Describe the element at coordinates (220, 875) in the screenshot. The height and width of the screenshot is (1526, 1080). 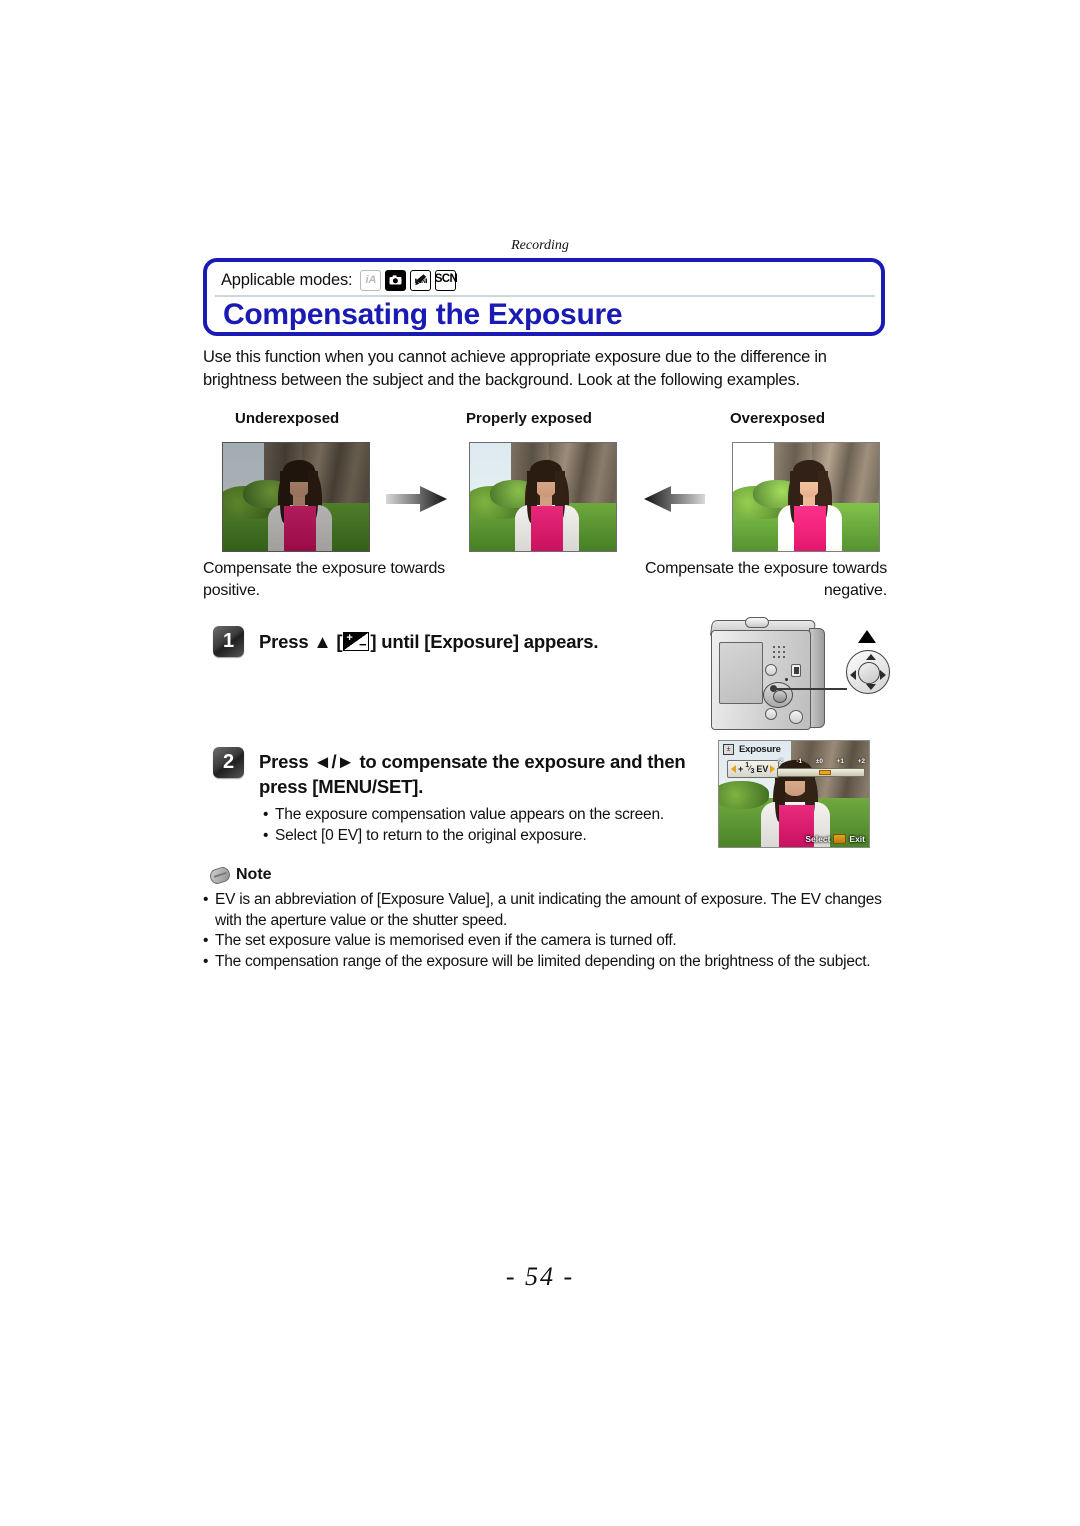
I see `note-pencil-icon` at that location.